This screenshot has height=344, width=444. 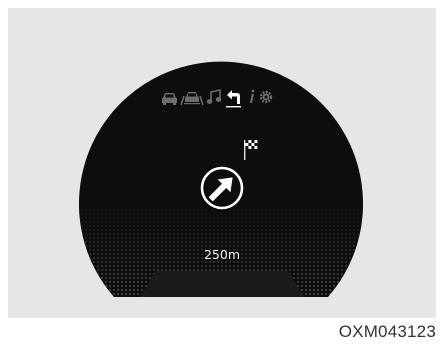 I want to click on active-tab-indicator, so click(x=233, y=107).